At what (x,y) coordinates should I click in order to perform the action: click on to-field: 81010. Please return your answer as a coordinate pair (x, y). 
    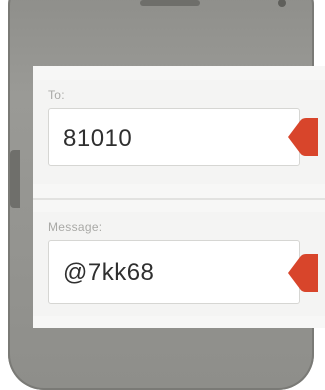
    Looking at the image, I should click on (174, 137).